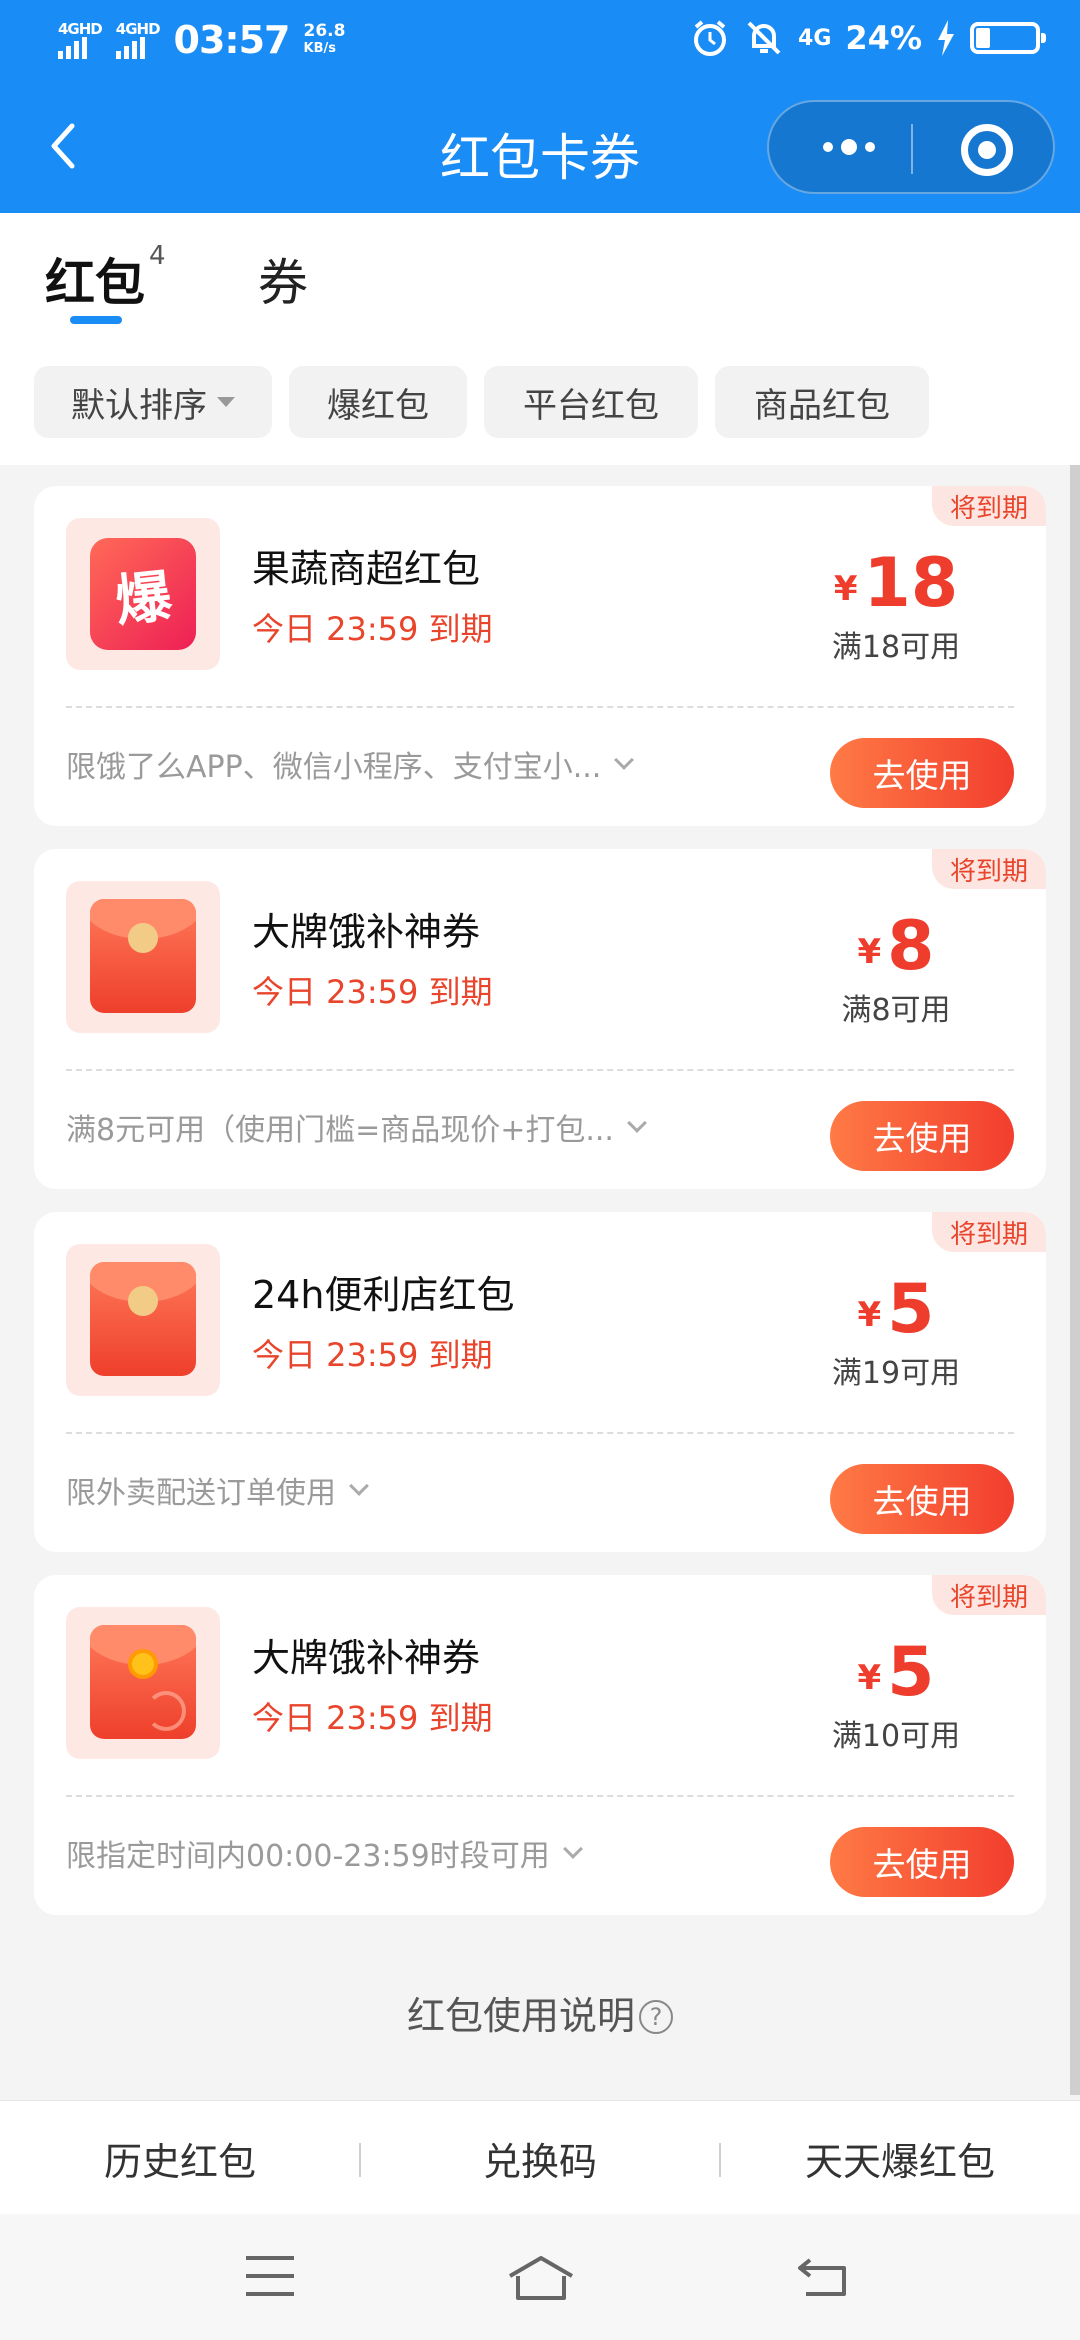 The image size is (1080, 2340). What do you see at coordinates (138, 29) in the screenshot?
I see `network-label-2: 4GHD` at bounding box center [138, 29].